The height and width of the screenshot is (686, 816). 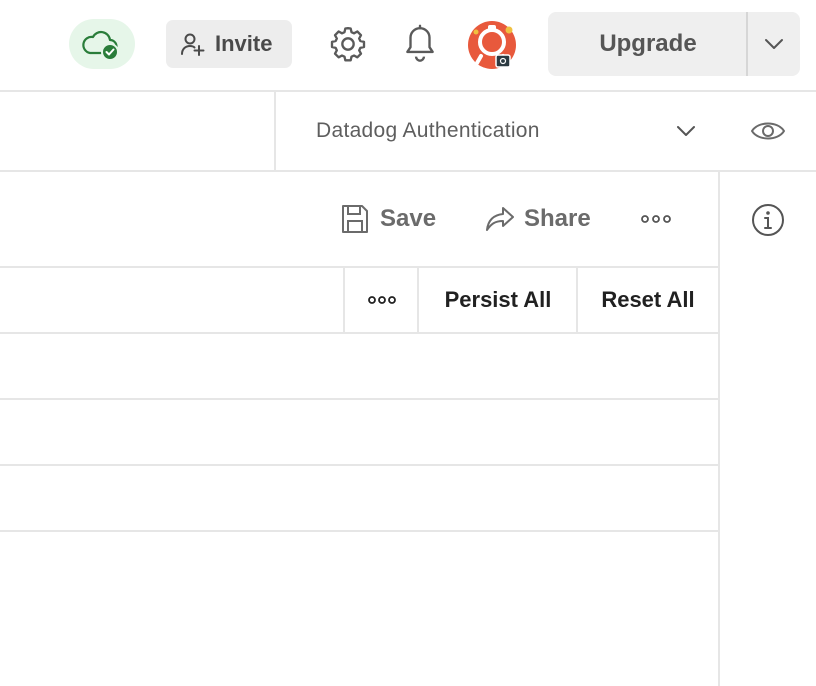 I want to click on invite-button: Invite, so click(x=229, y=44).